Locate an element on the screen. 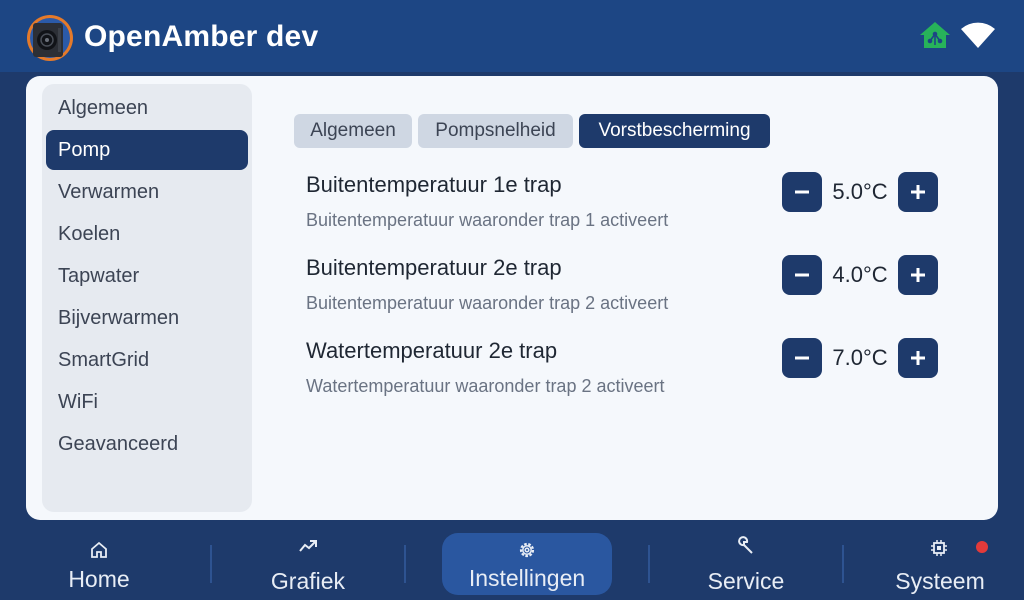  setting-value: 4.0°C is located at coordinates (860, 274).